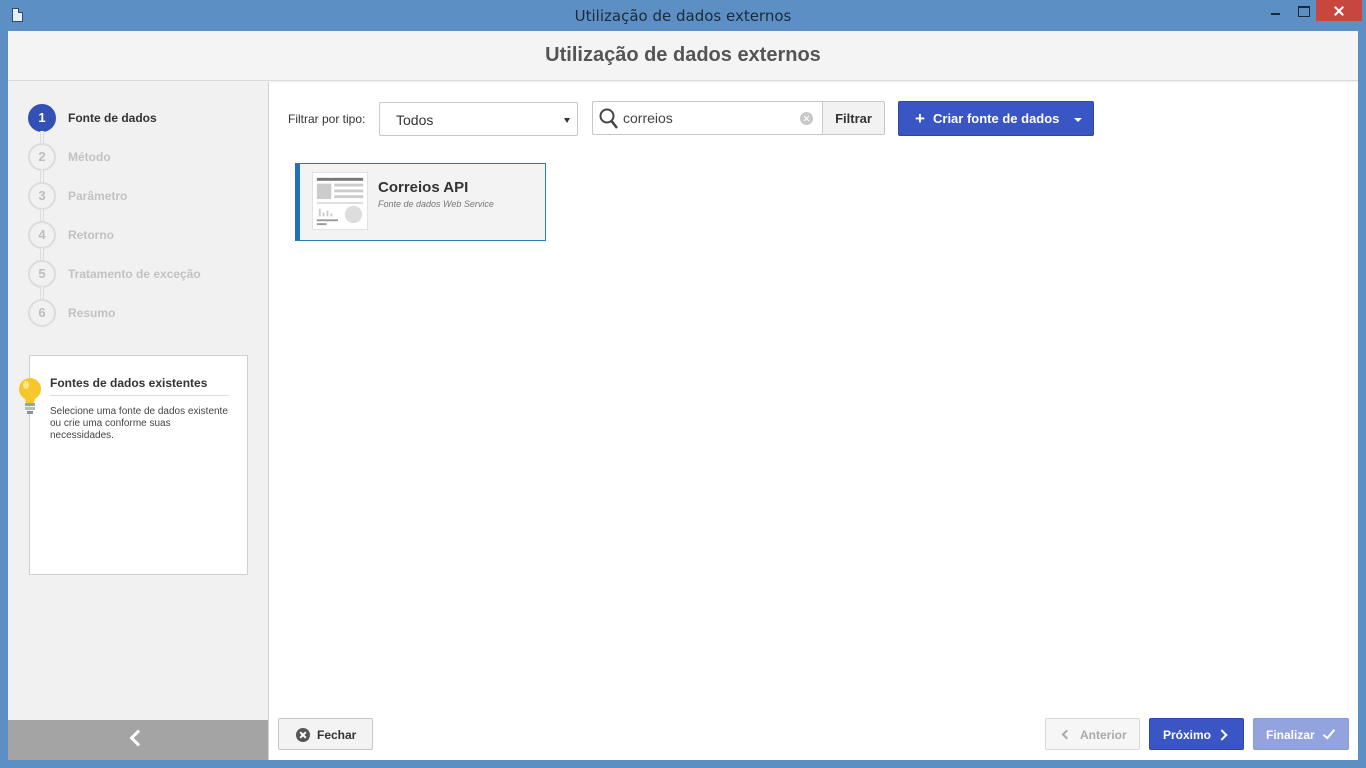 The width and height of the screenshot is (1366, 768). What do you see at coordinates (1290, 735) in the screenshot?
I see `finish-button-label: Finalizar` at bounding box center [1290, 735].